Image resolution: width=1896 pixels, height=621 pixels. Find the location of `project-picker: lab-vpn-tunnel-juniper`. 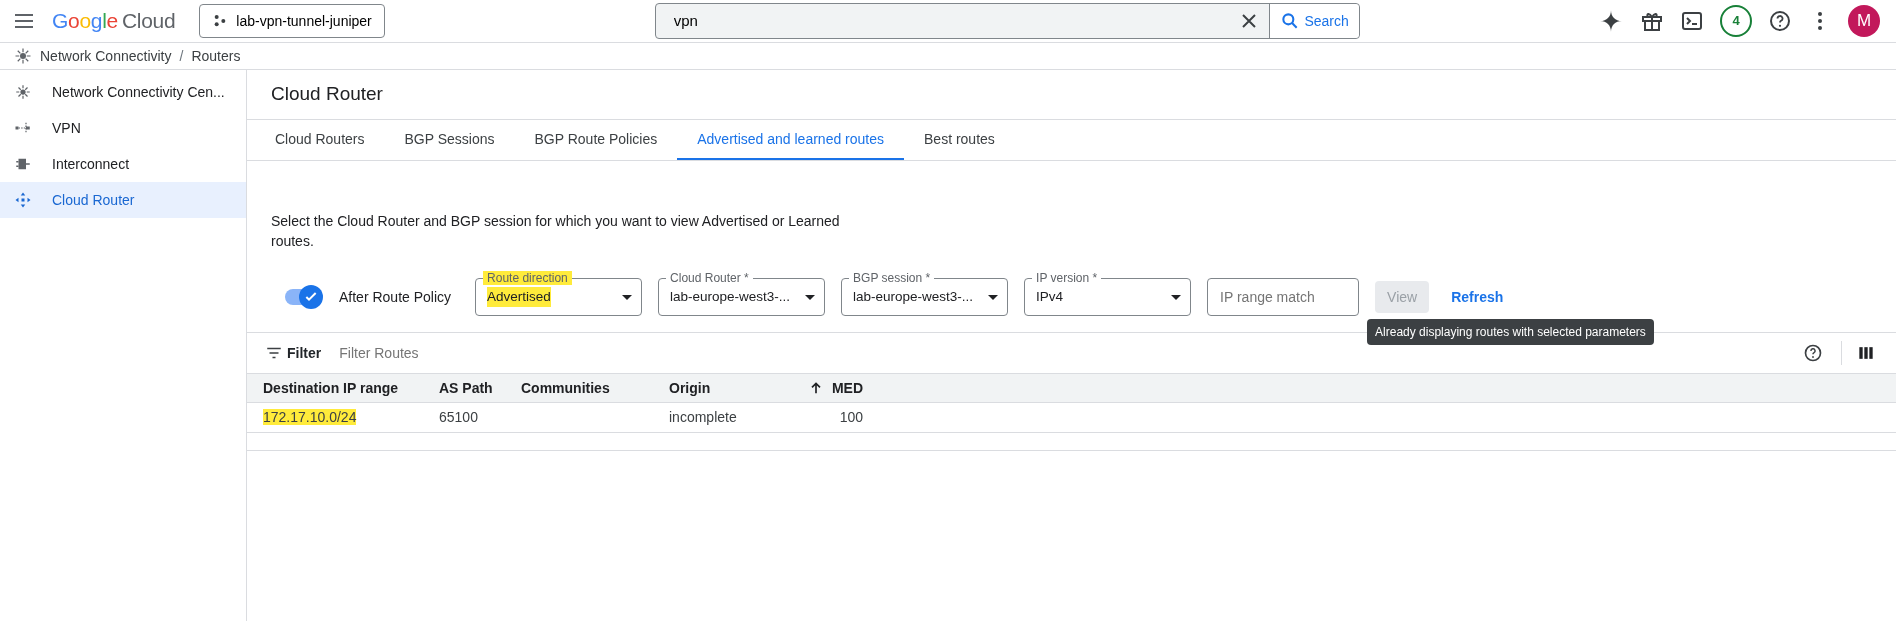

project-picker: lab-vpn-tunnel-juniper is located at coordinates (292, 21).